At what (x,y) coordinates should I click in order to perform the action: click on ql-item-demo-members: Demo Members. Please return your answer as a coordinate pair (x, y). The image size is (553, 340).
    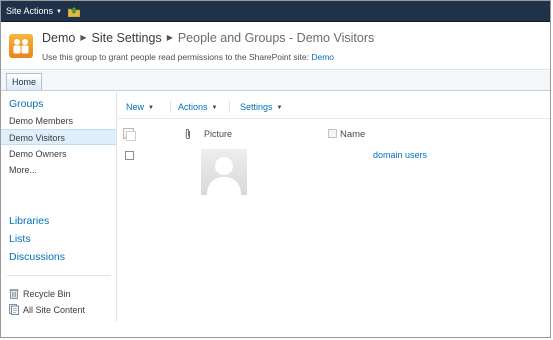
    Looking at the image, I should click on (58, 121).